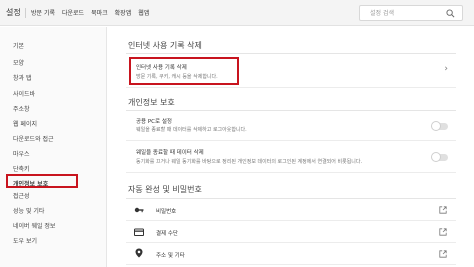 This screenshot has width=474, height=267. I want to click on chevron-right-icon: ›, so click(446, 69).